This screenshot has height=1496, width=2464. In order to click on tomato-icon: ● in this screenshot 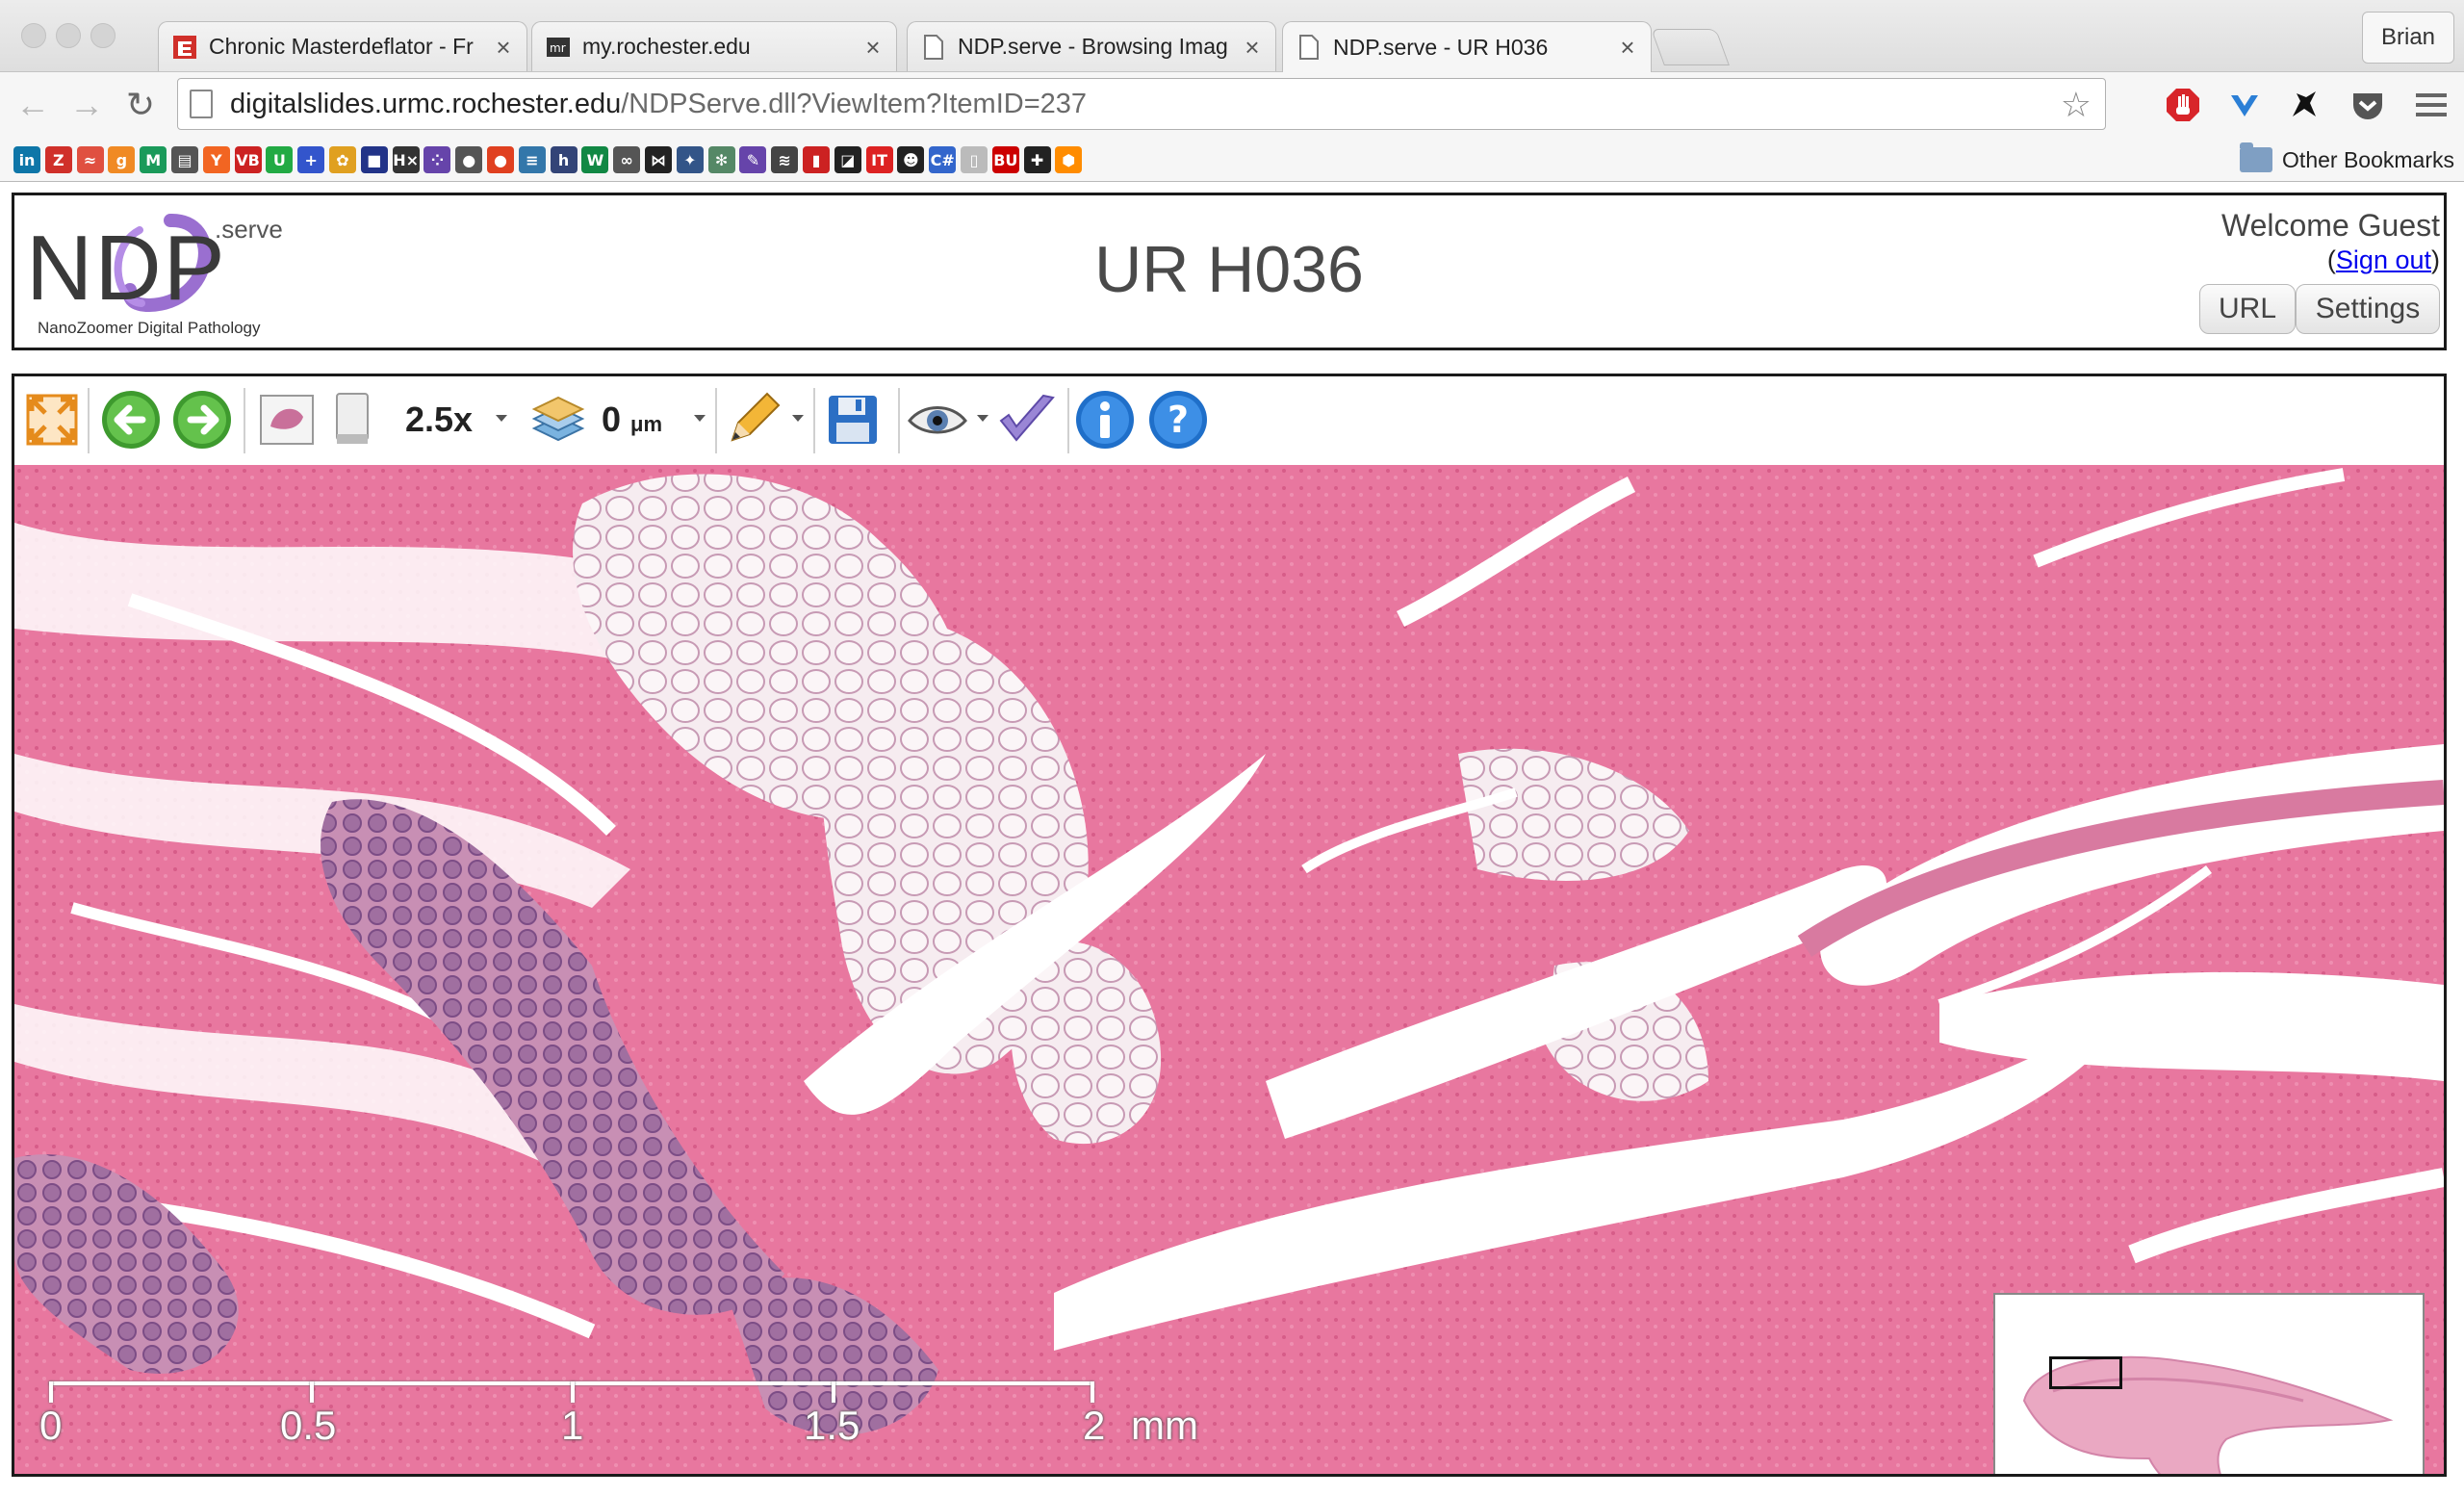, I will do `click(500, 159)`.